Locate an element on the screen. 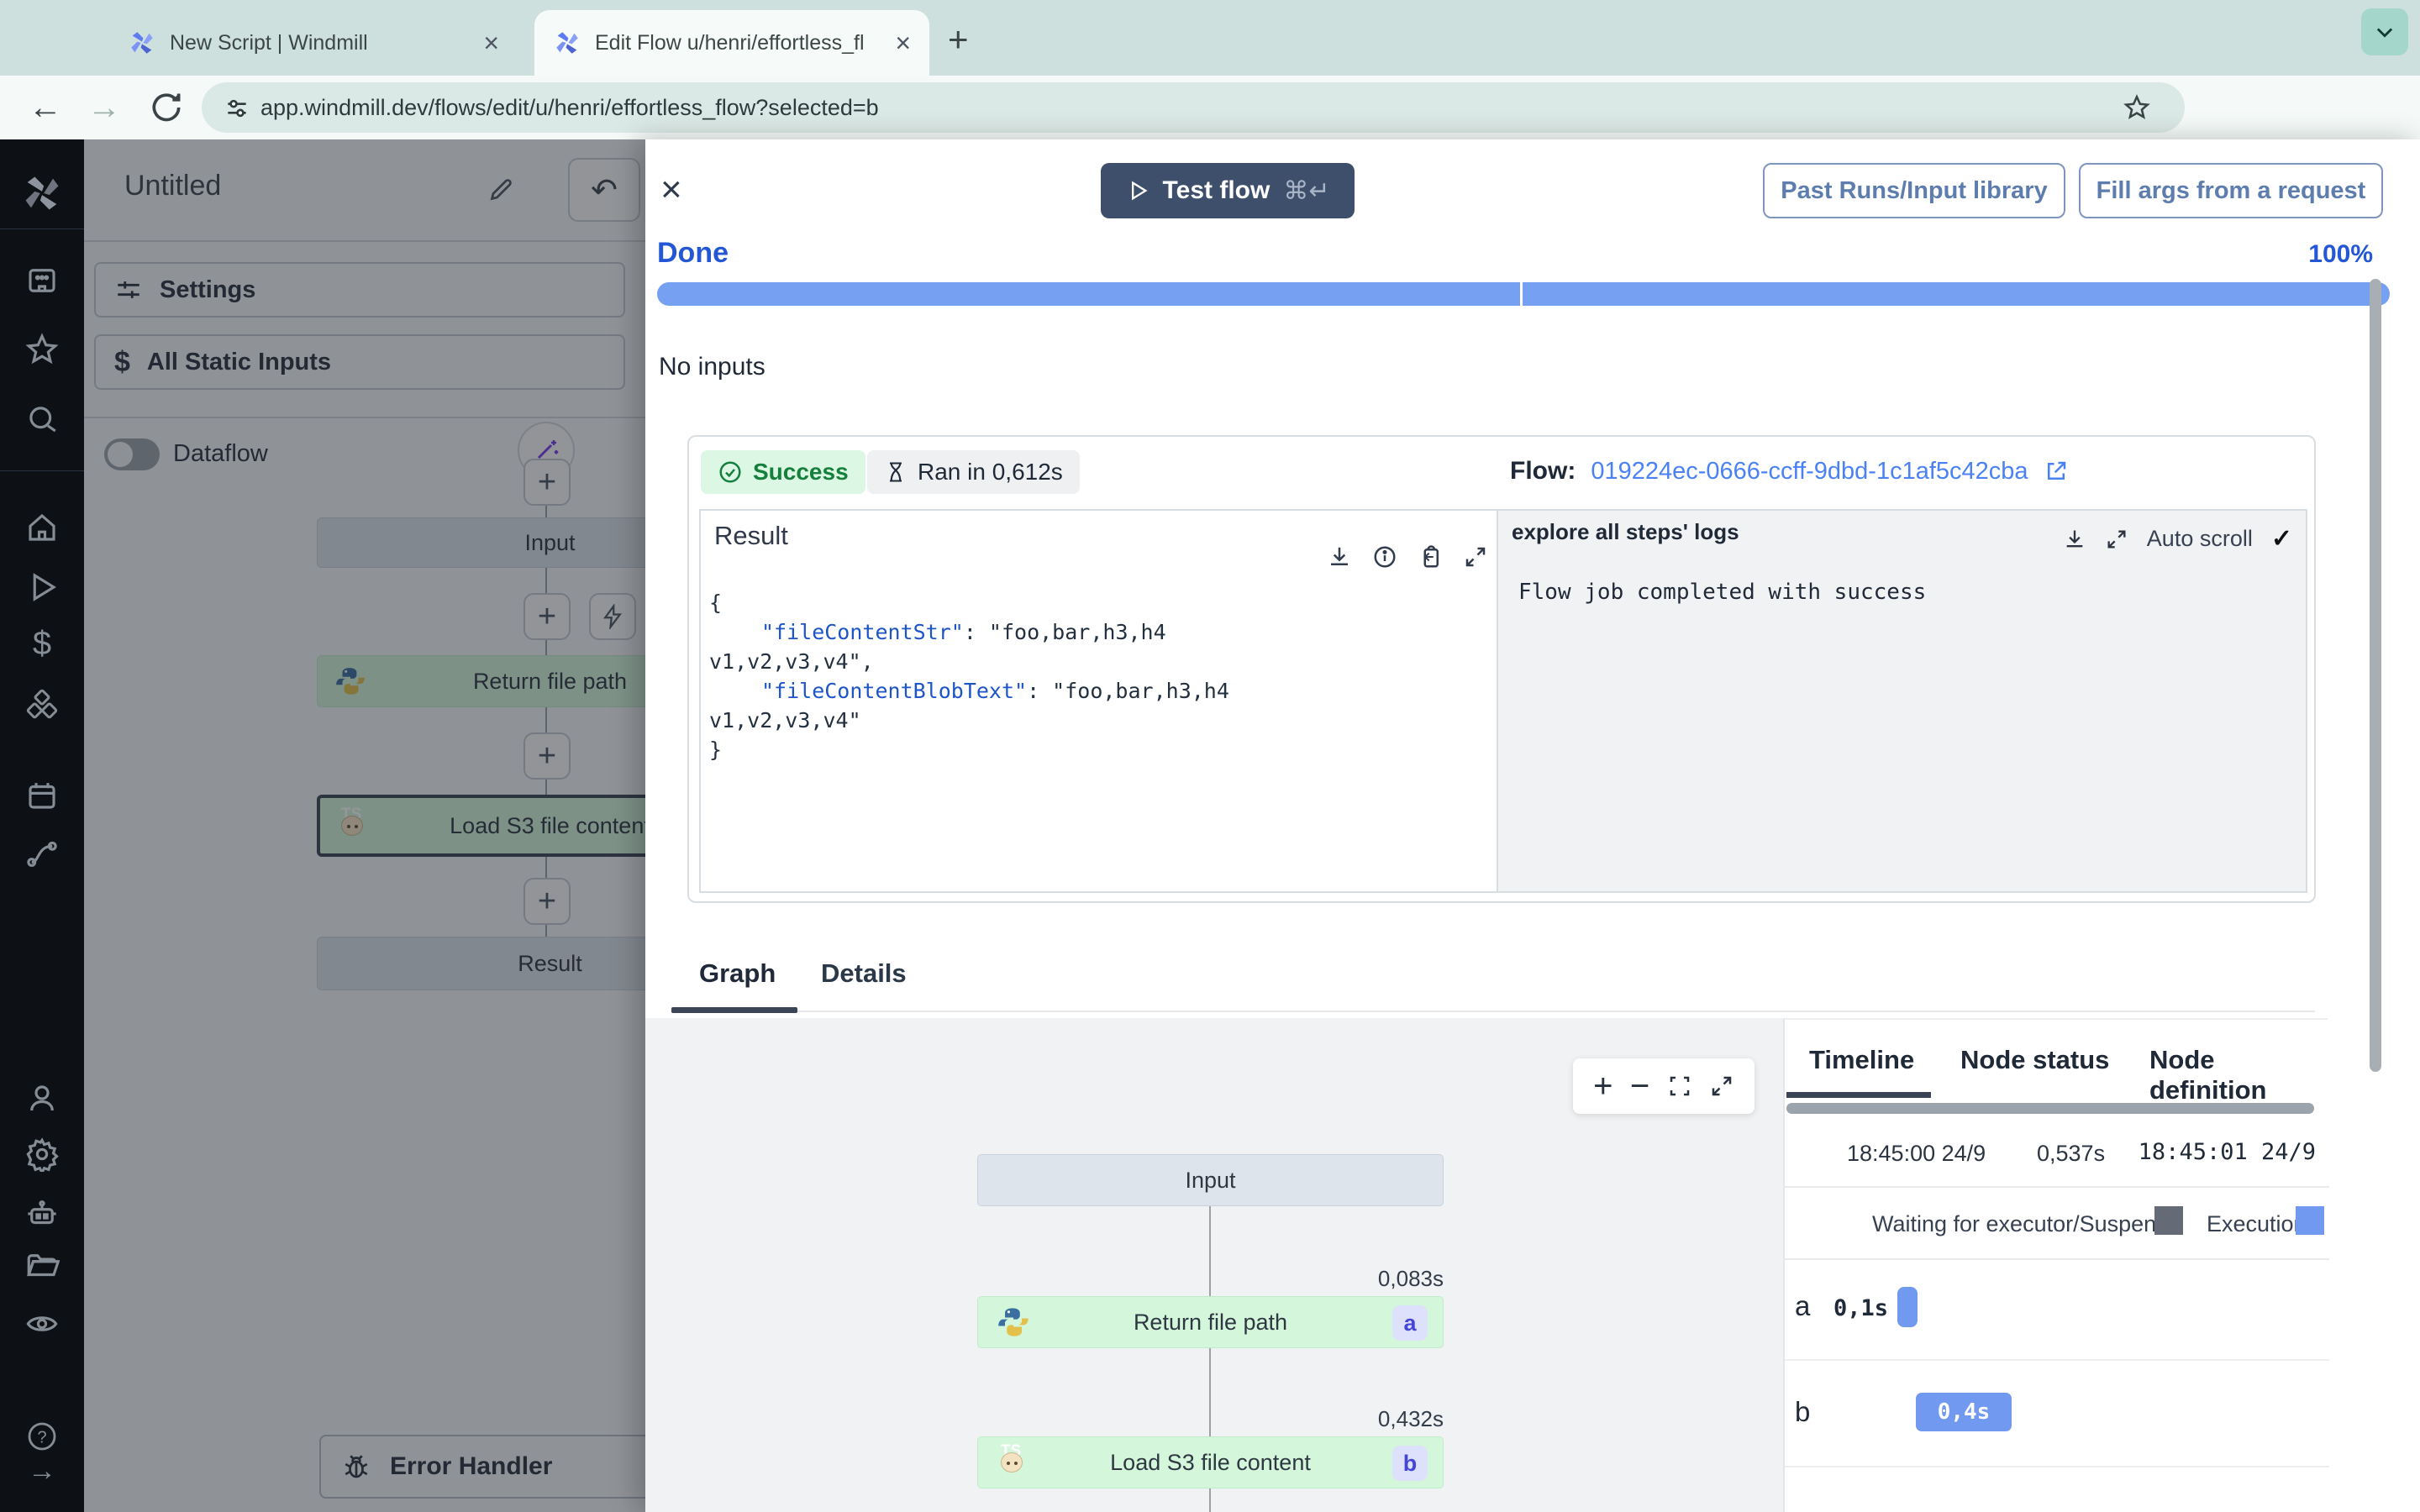 This screenshot has height=1512, width=2420. test-flow-label: Test flow is located at coordinates (1216, 190).